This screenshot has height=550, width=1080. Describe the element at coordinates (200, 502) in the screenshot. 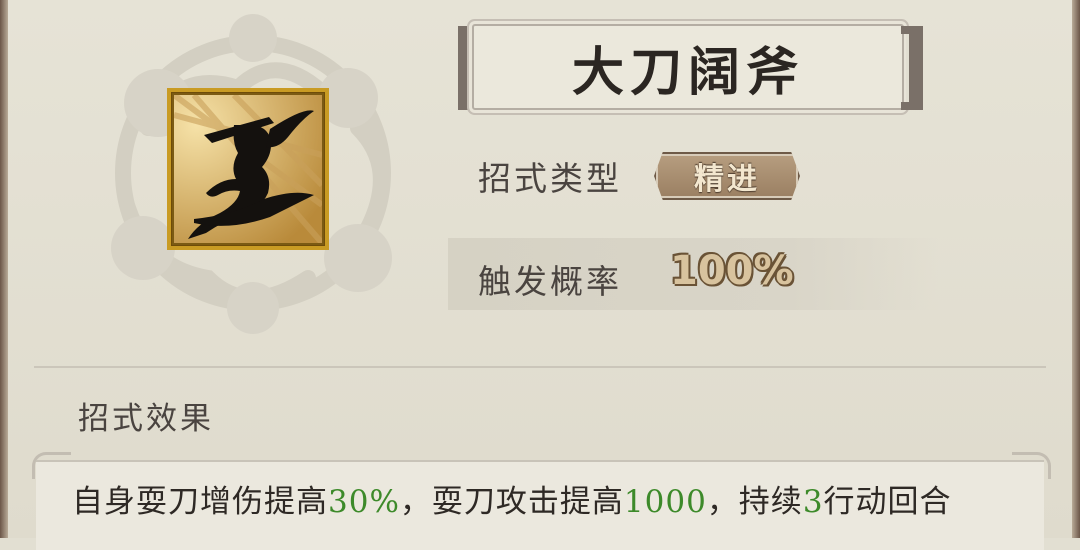

I see `effect-text-part: 自身耍刀增伤提高` at that location.